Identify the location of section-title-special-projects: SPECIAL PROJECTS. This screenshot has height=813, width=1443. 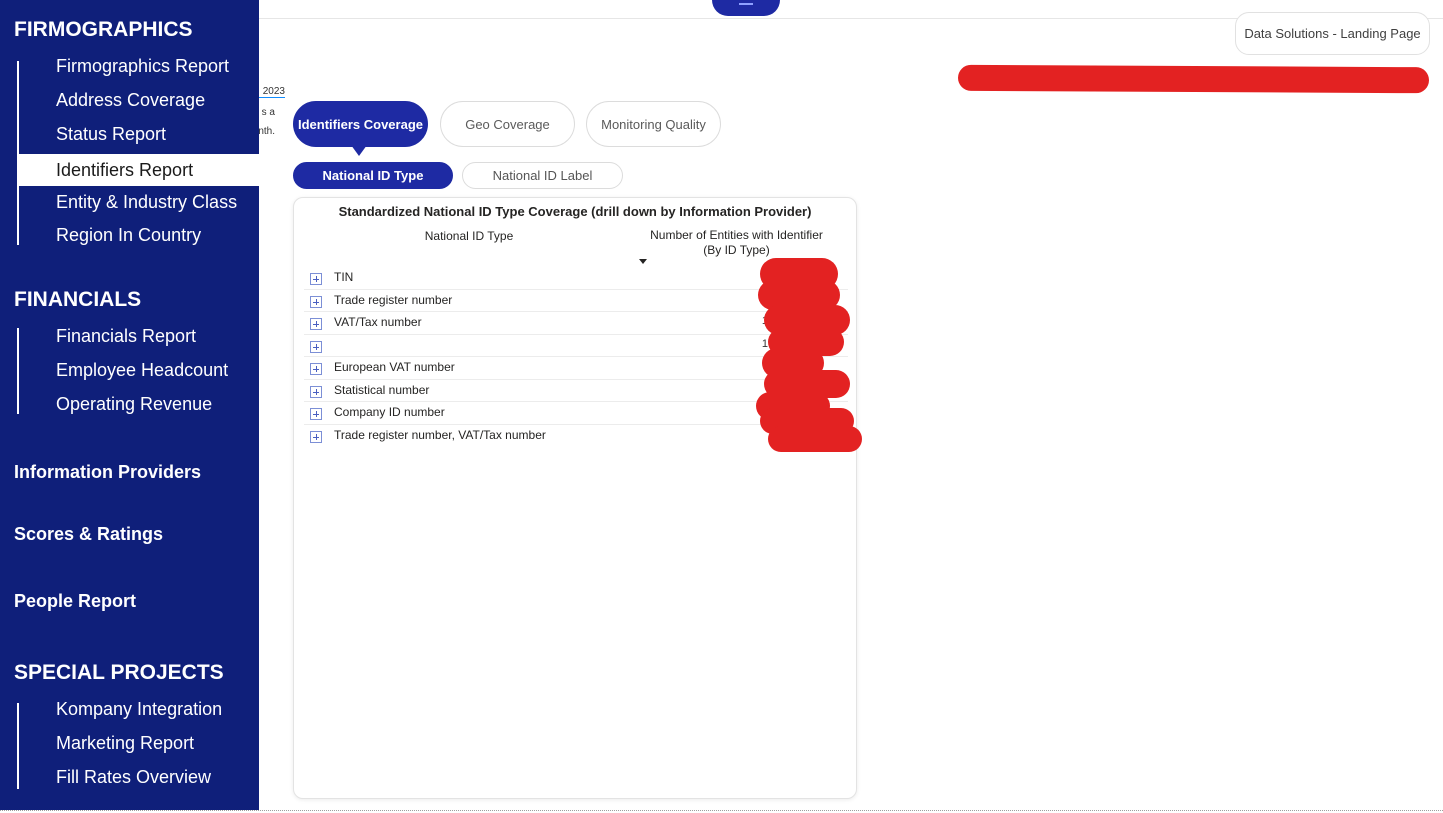
(119, 673).